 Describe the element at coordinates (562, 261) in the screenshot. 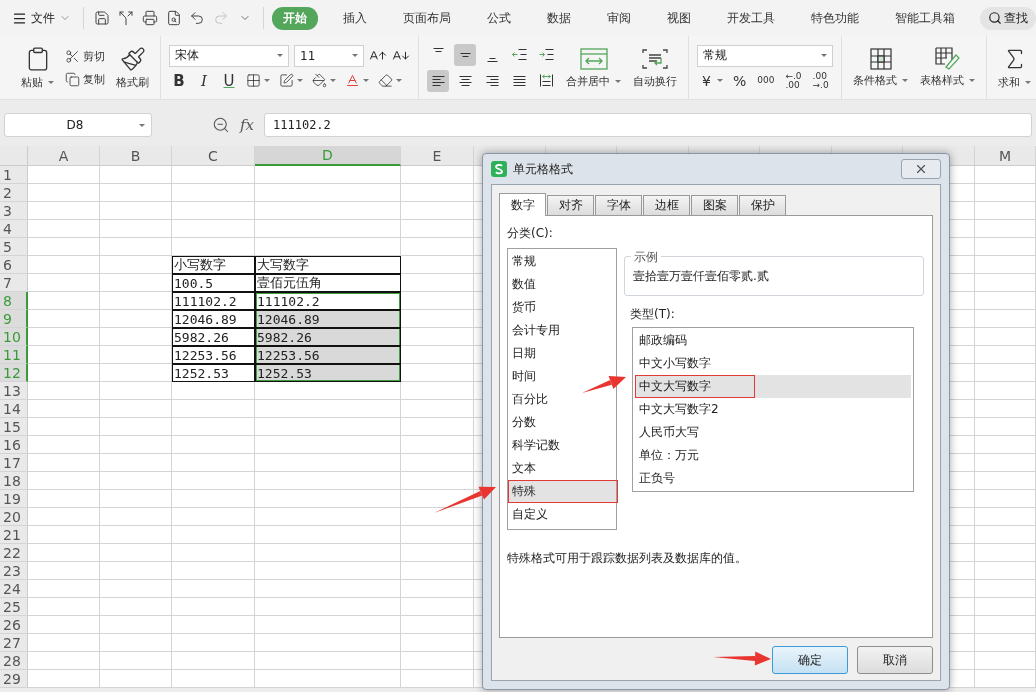

I see `category-item: 常规` at that location.